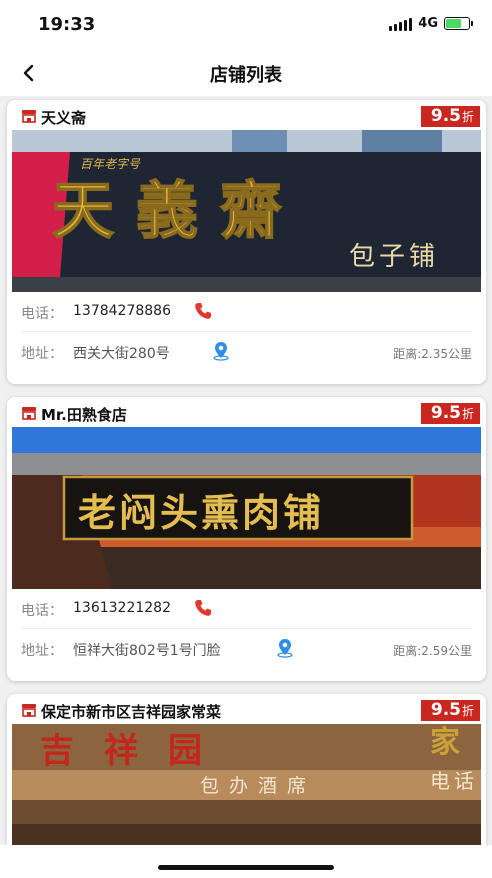 Image resolution: width=492 pixels, height=878 pixels. Describe the element at coordinates (246, 115) in the screenshot. I see `card-header: 天义斋 9.5 折` at that location.